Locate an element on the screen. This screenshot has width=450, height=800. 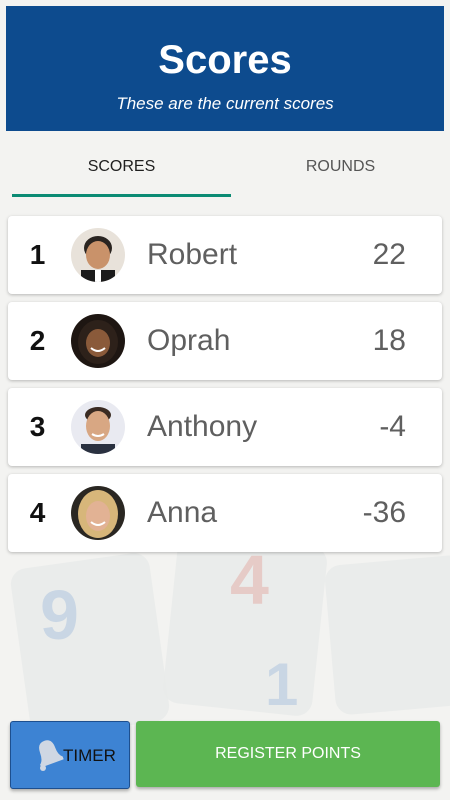
register-points-button: REGISTER POINTS is located at coordinates (288, 754).